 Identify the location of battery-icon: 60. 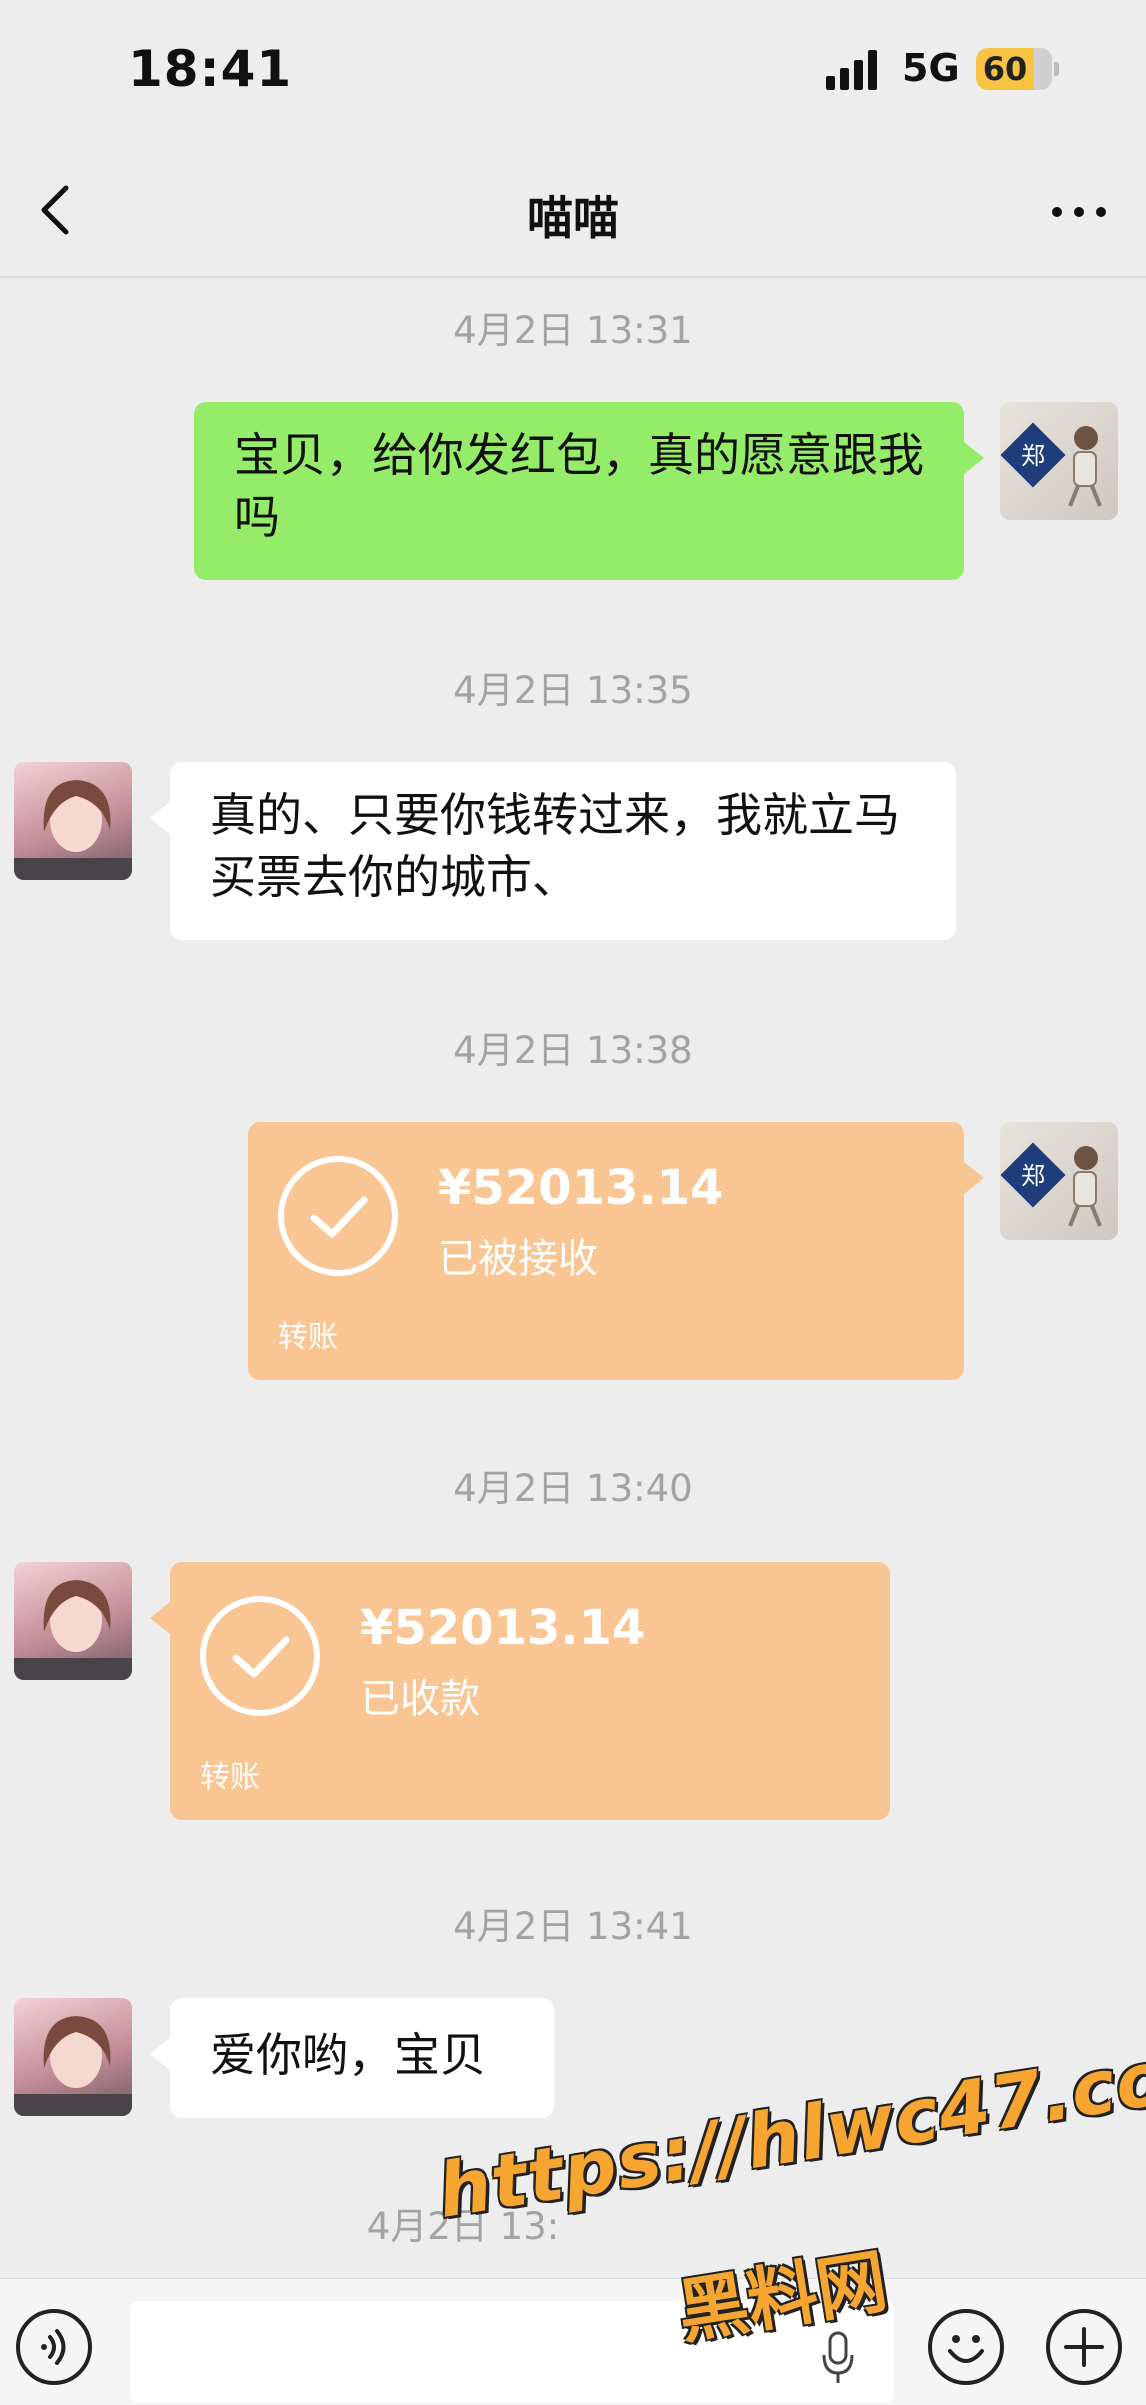
(1014, 69).